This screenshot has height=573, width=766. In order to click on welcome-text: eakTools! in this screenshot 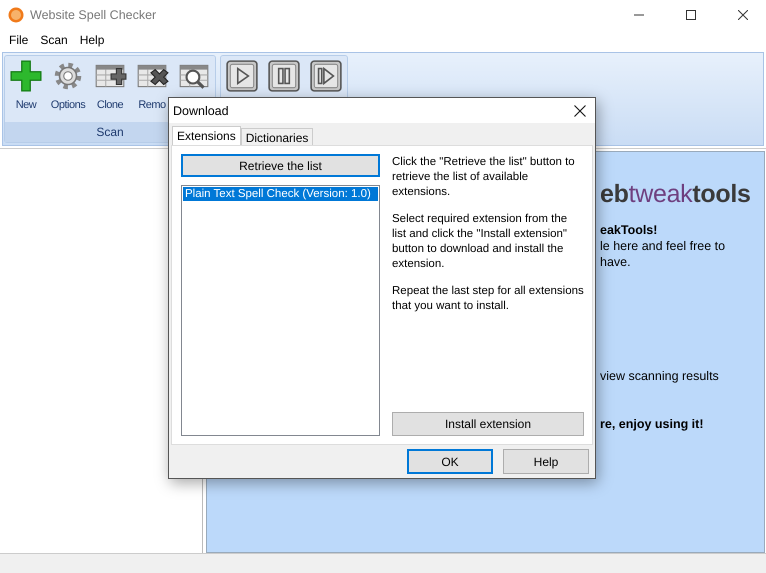, I will do `click(629, 230)`.